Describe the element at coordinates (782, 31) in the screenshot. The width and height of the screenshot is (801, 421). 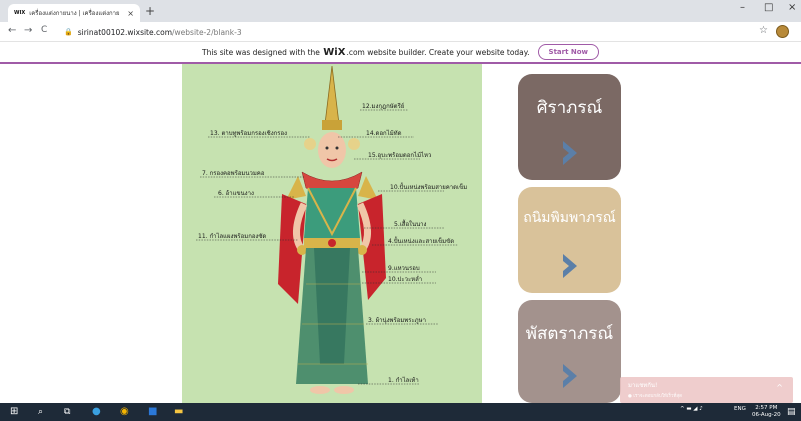
I see `extension-icon` at that location.